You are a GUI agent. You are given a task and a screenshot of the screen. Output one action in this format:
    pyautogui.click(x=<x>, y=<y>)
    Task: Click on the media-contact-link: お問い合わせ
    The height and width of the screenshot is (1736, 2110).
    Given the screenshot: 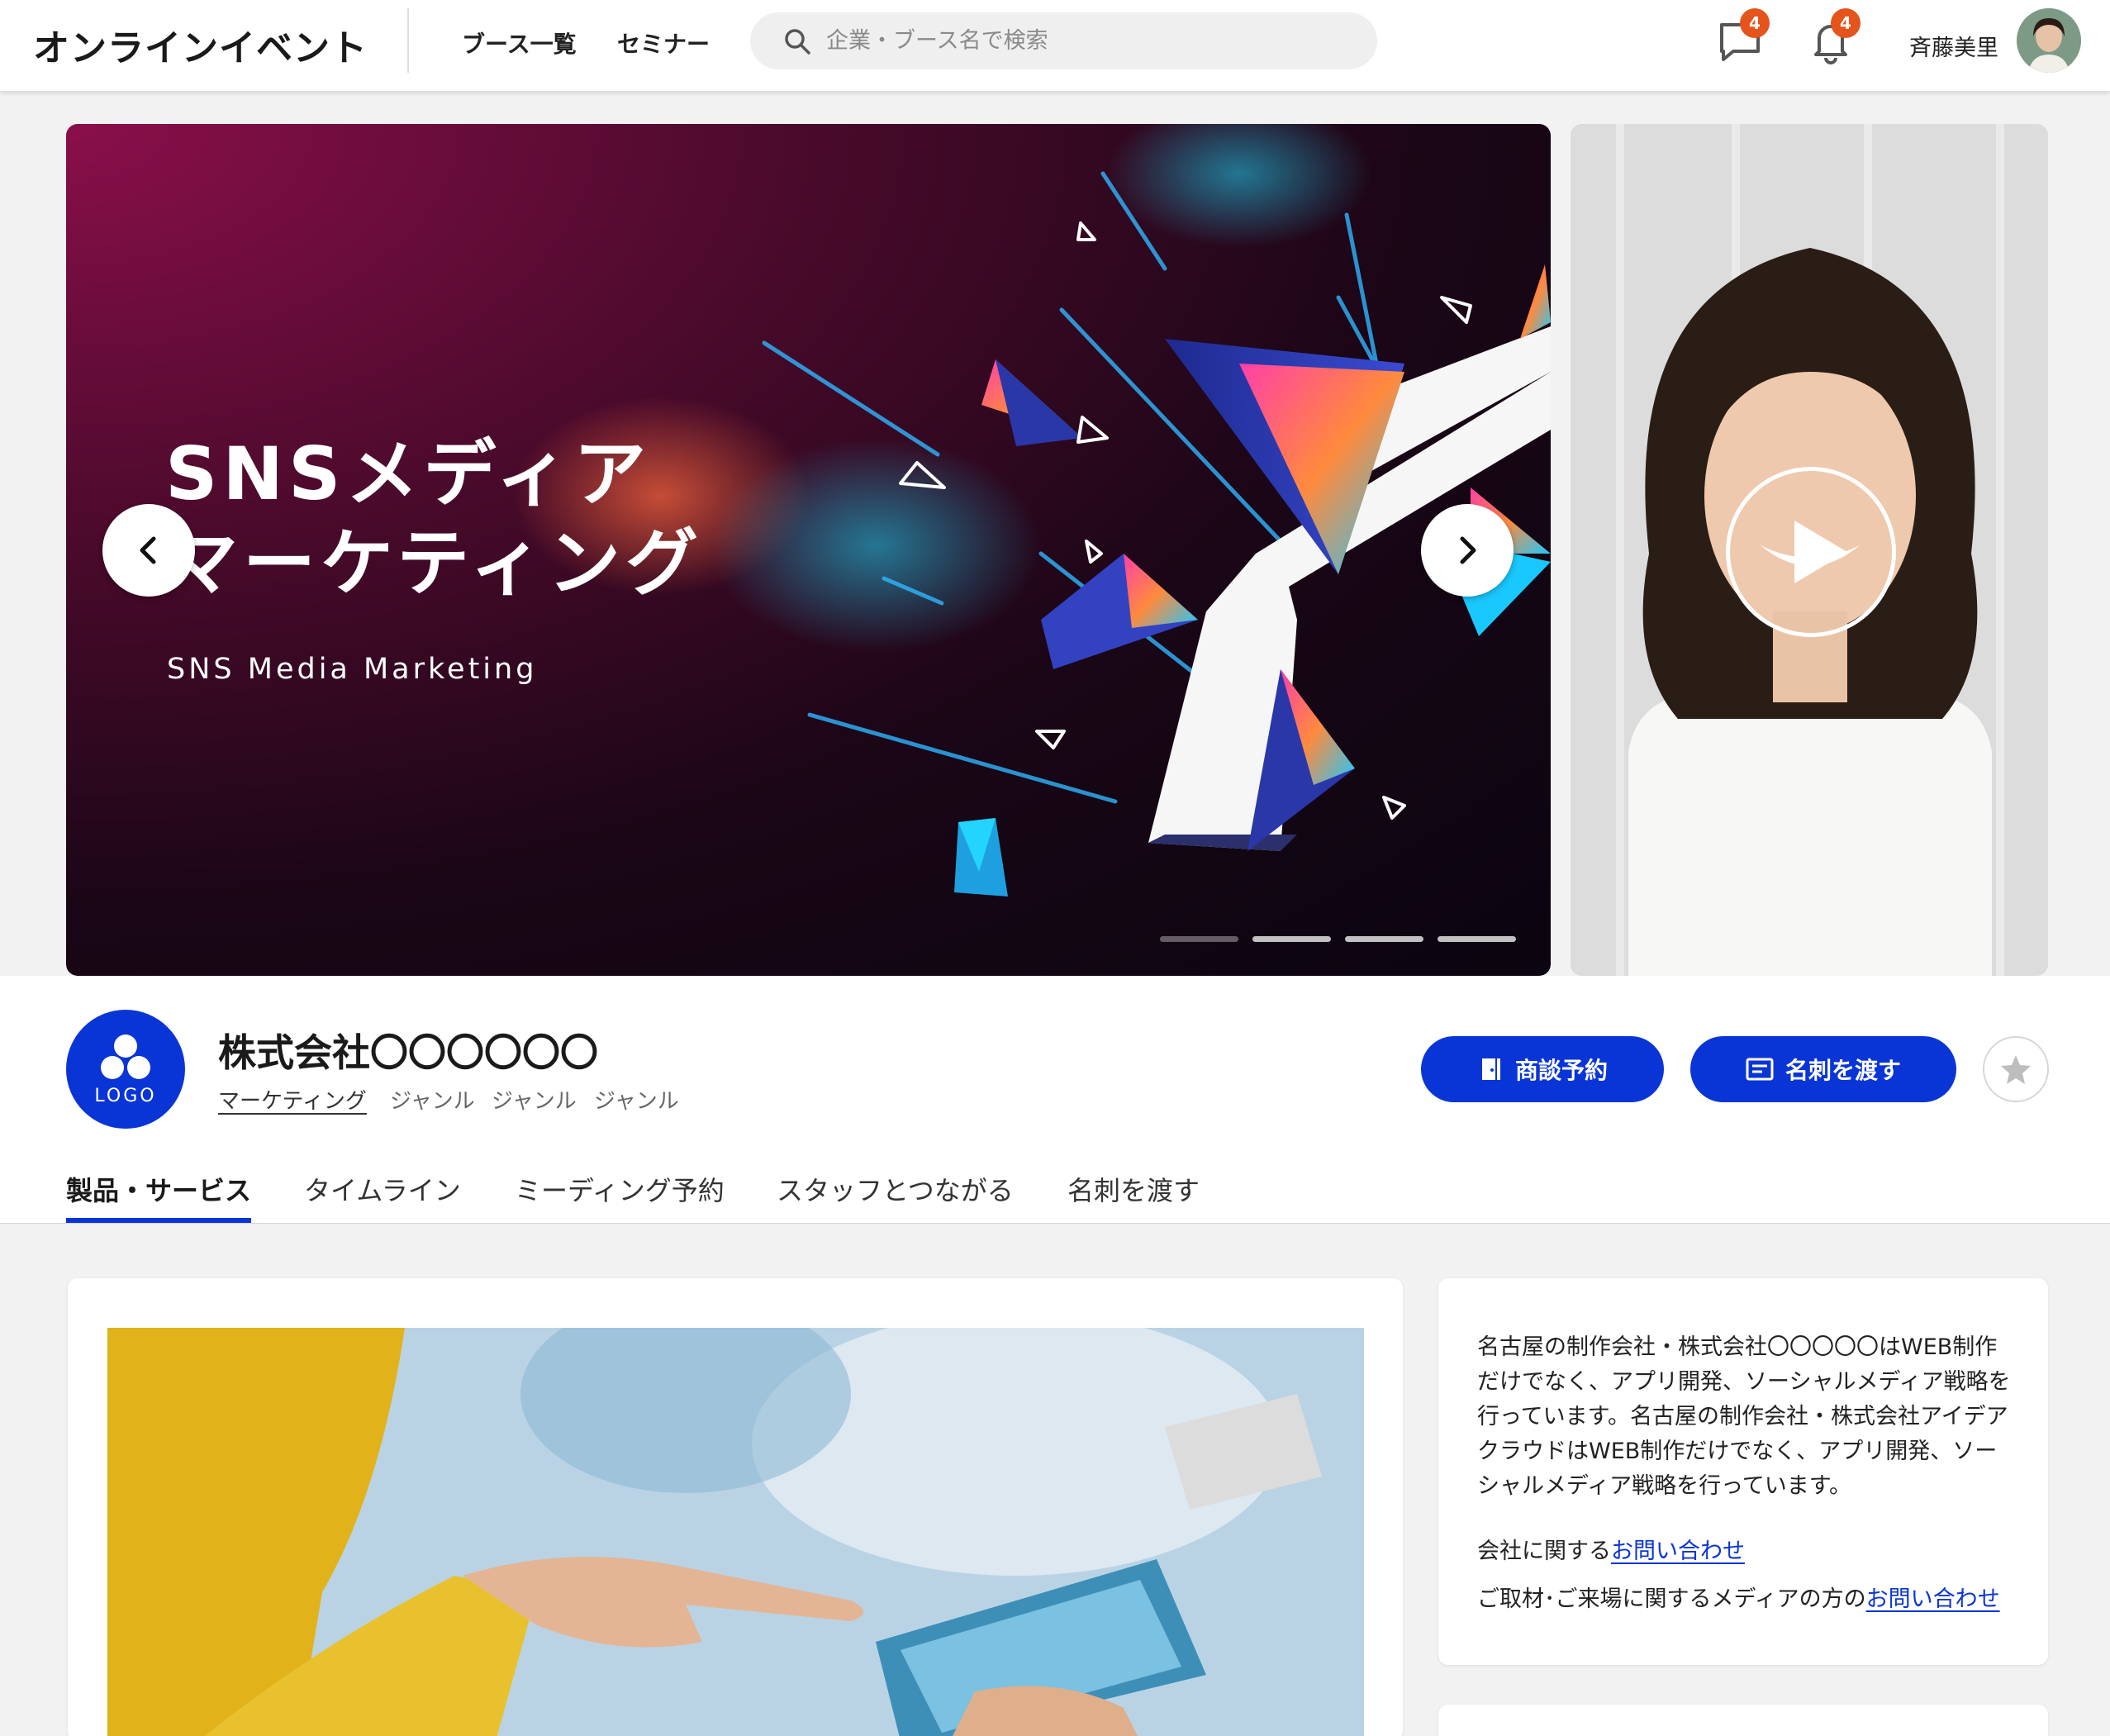 What is the action you would take?
    pyautogui.click(x=1933, y=1599)
    